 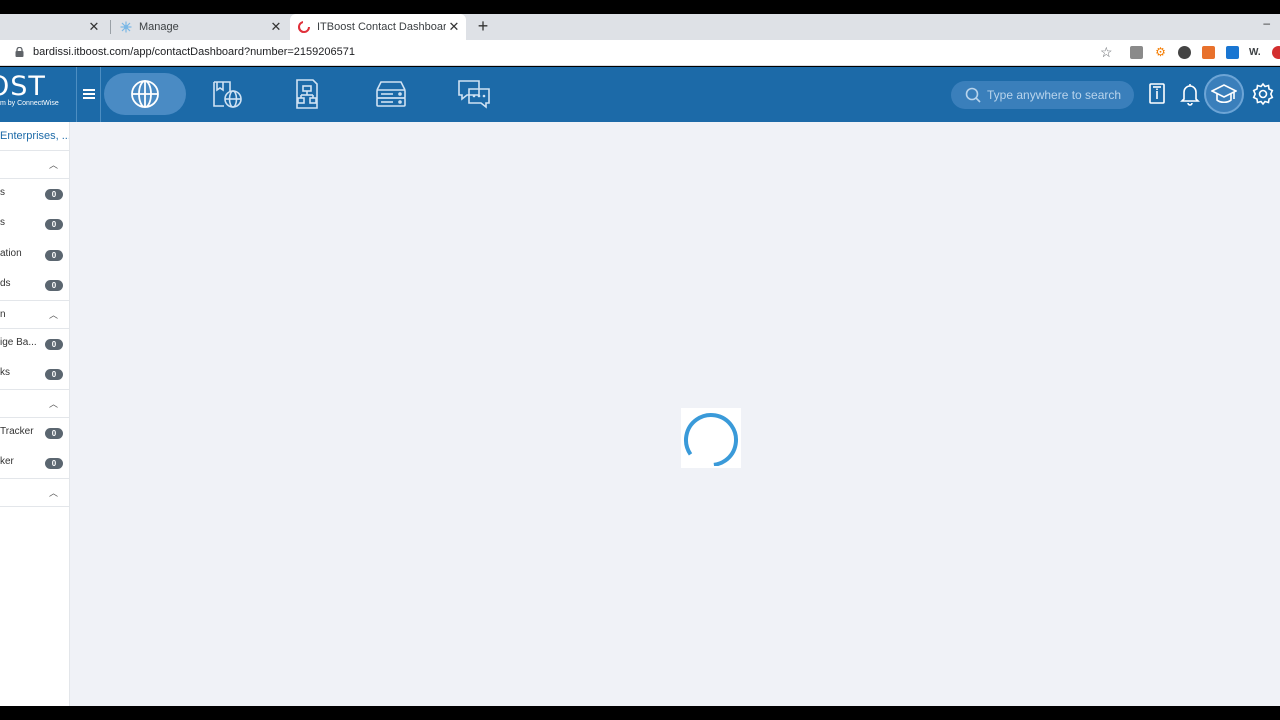 I want to click on bell-icon, so click(x=1190, y=94).